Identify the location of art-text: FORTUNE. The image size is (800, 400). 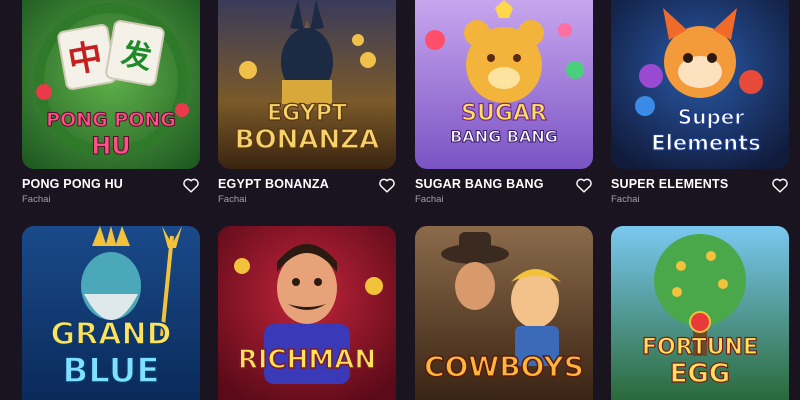
(700, 347).